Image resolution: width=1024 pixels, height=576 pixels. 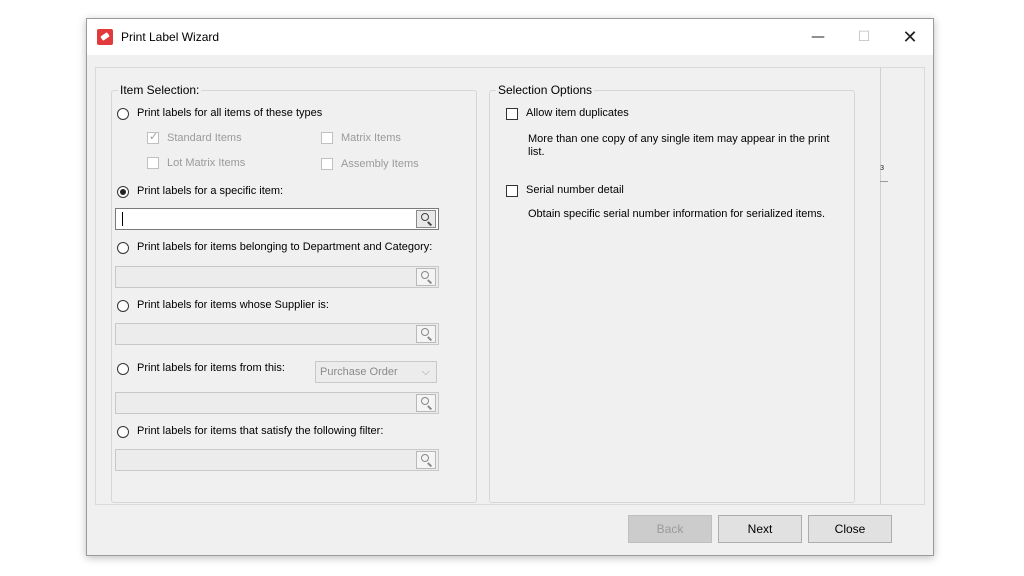 I want to click on radio-from-document-label: Print labels for items from this:, so click(x=211, y=368).